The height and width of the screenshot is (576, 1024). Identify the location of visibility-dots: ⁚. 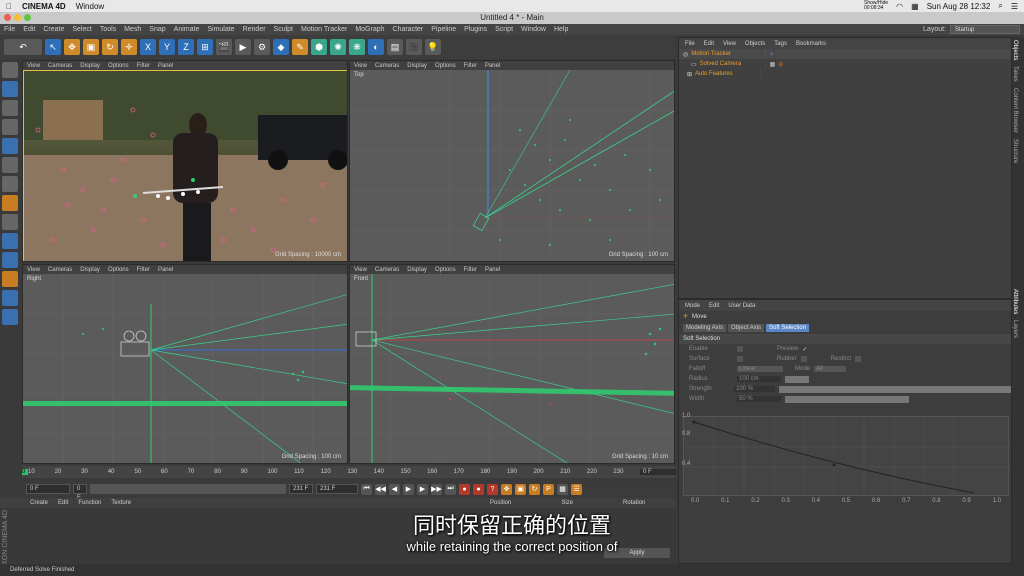
(761, 74).